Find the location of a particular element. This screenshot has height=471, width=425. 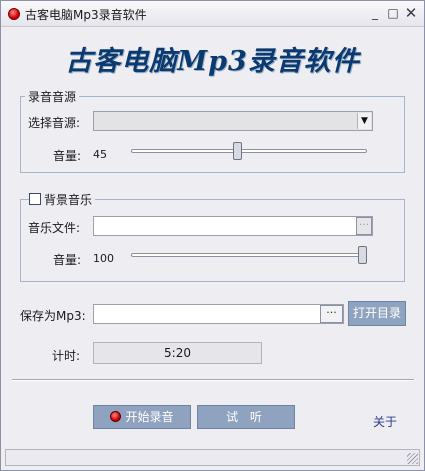

maximize-button: □ is located at coordinates (393, 13).